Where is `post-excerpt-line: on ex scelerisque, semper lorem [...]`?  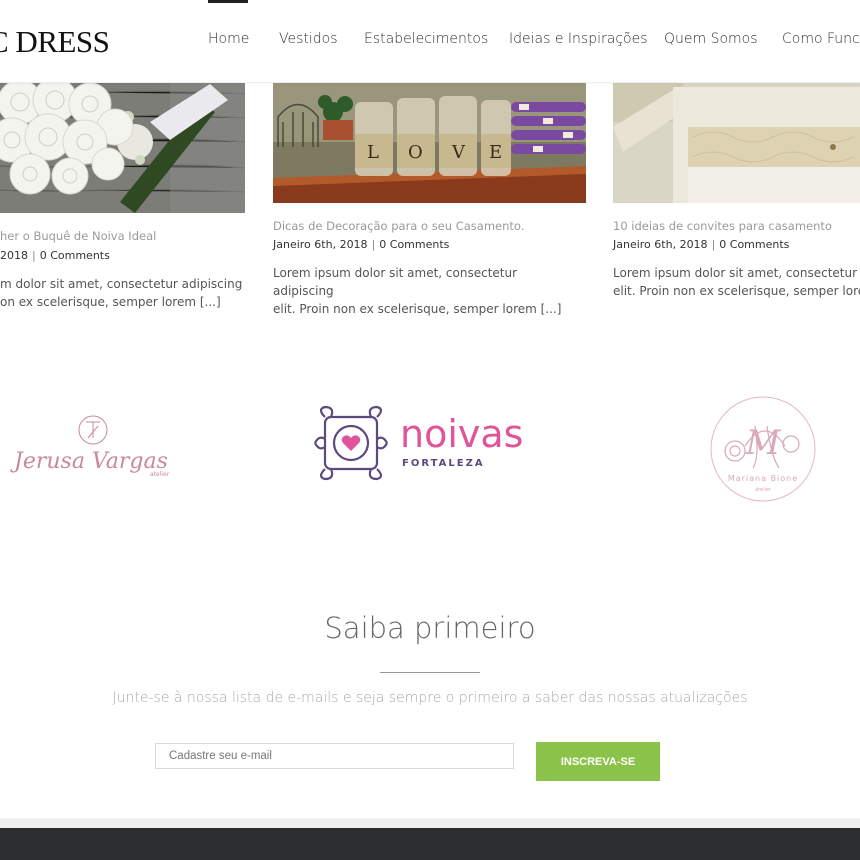
post-excerpt-line: on ex scelerisque, semper lorem [...] is located at coordinates (110, 302).